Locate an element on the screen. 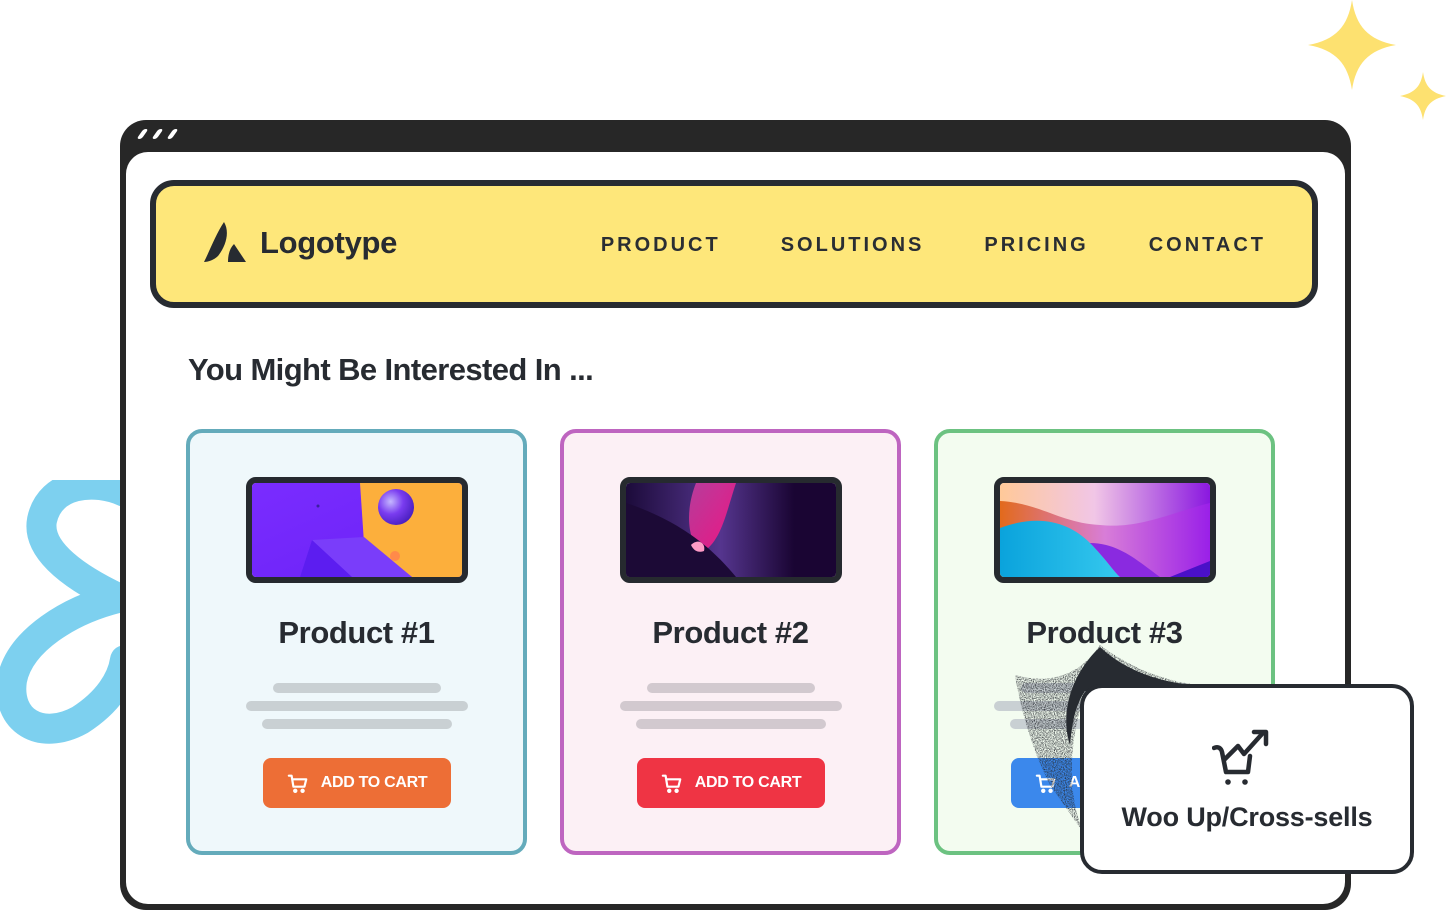 Image resolution: width=1448 pixels, height=910 pixels. logo-mark-icon is located at coordinates (225, 242).